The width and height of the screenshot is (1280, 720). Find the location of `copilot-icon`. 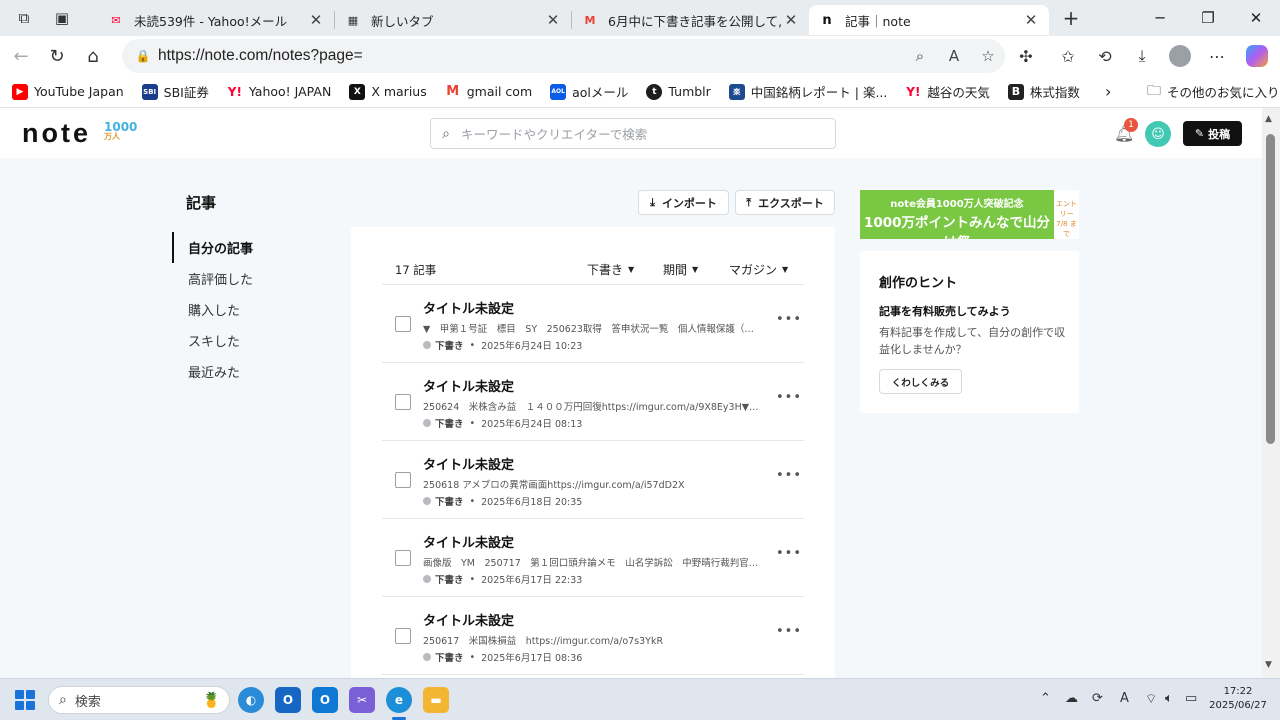

copilot-icon is located at coordinates (1257, 56).